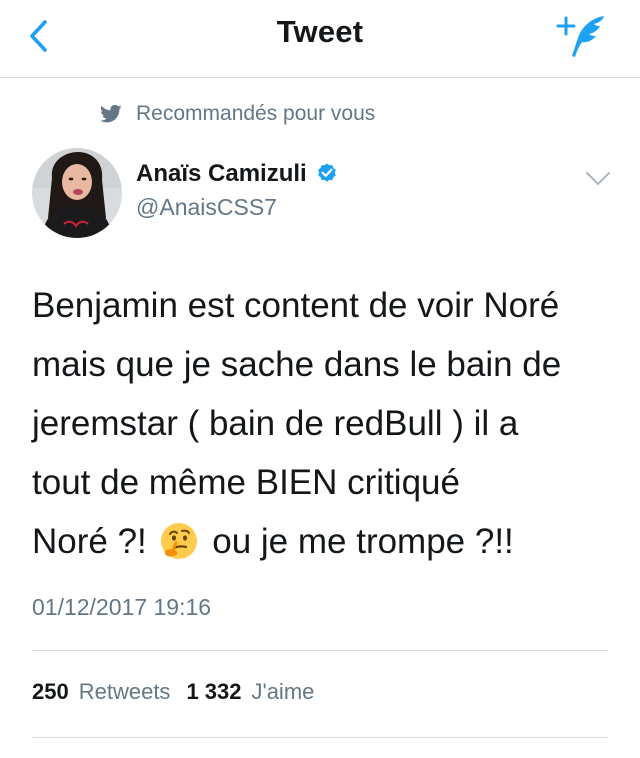 The height and width of the screenshot is (758, 640). I want to click on page-title: Tweet, so click(320, 31).